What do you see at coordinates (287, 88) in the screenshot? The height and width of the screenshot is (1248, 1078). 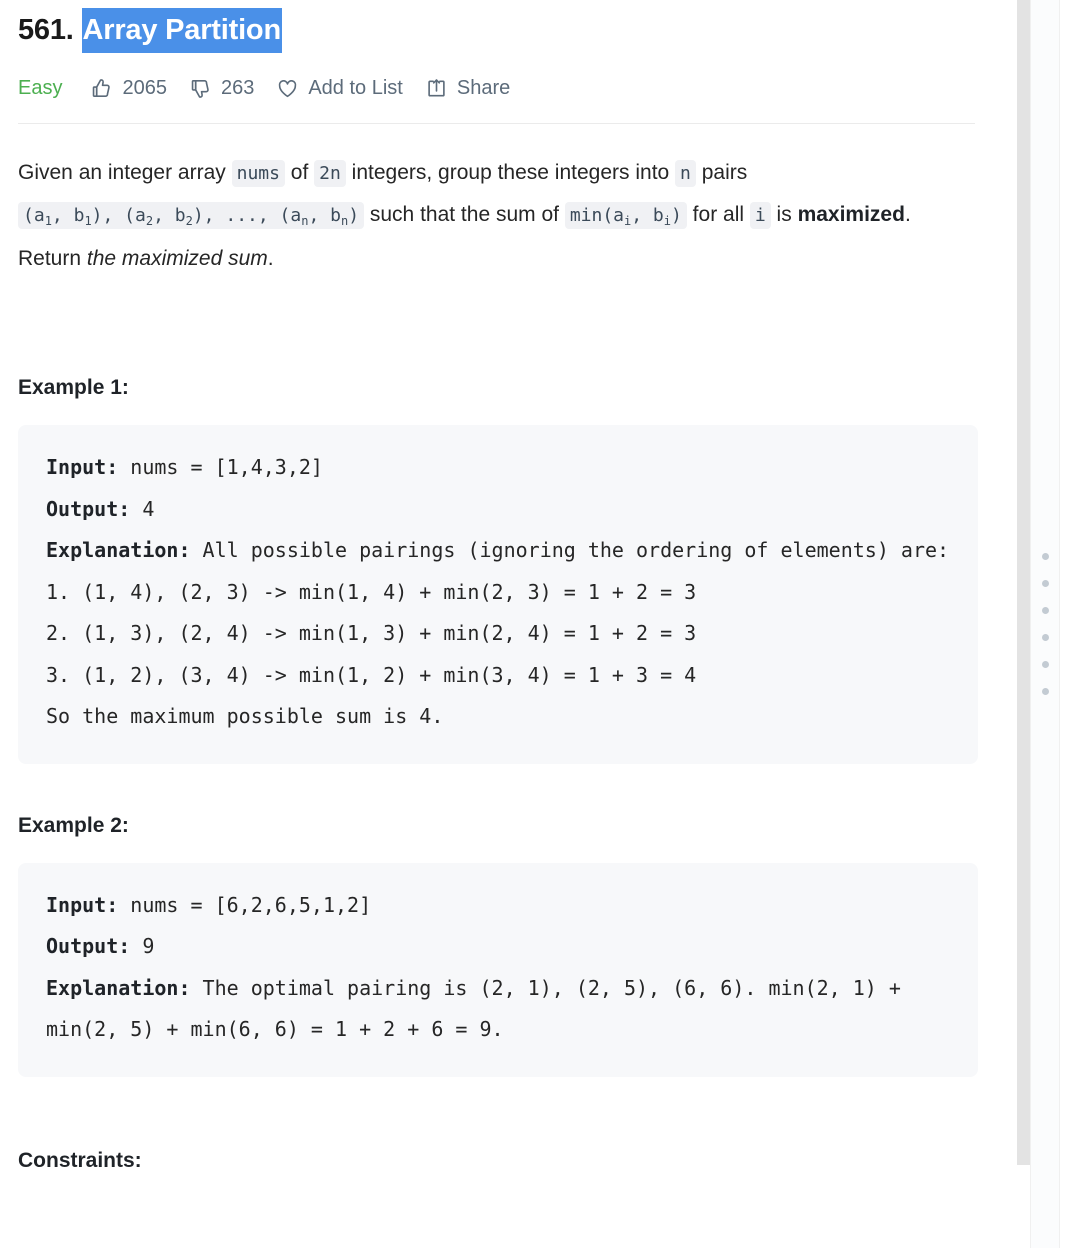 I see `heart-icon` at bounding box center [287, 88].